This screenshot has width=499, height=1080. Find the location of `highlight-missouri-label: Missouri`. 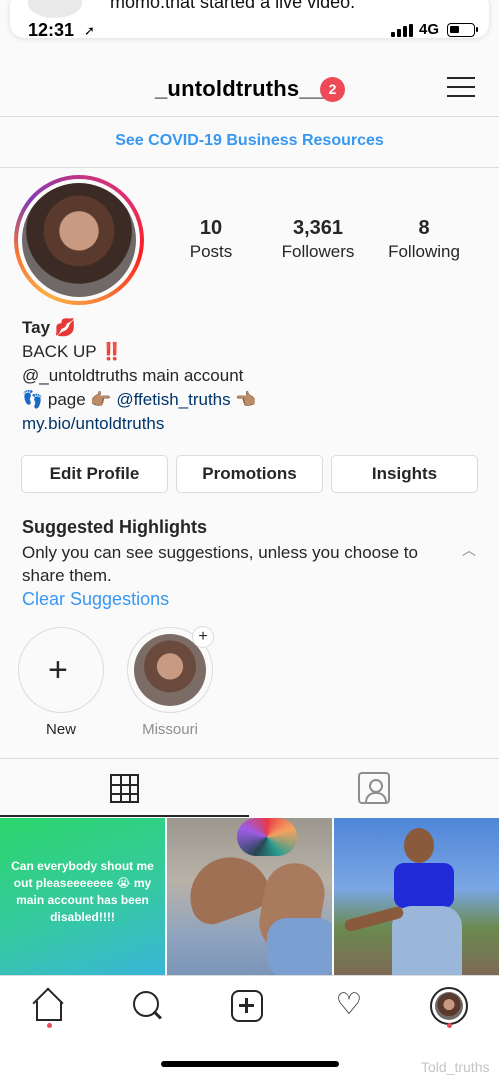

highlight-missouri-label: Missouri is located at coordinates (170, 729).